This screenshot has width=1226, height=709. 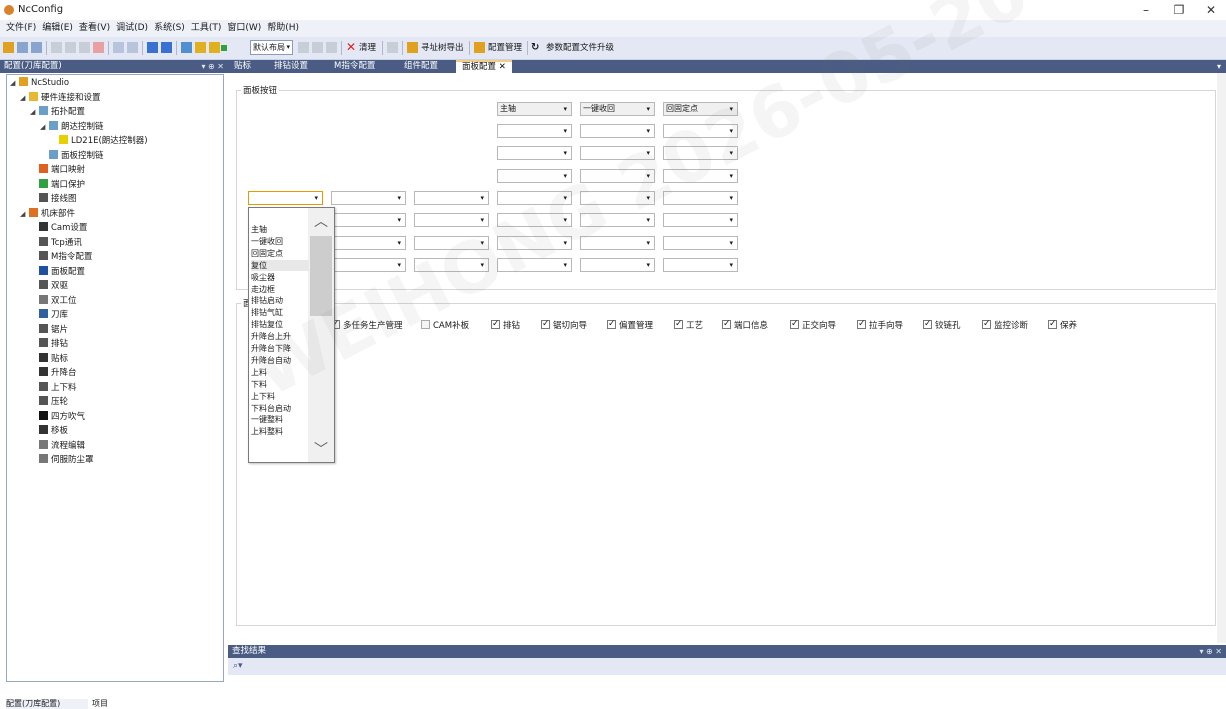 What do you see at coordinates (425, 324) in the screenshot?
I see `checkbox-unchecked-icon` at bounding box center [425, 324].